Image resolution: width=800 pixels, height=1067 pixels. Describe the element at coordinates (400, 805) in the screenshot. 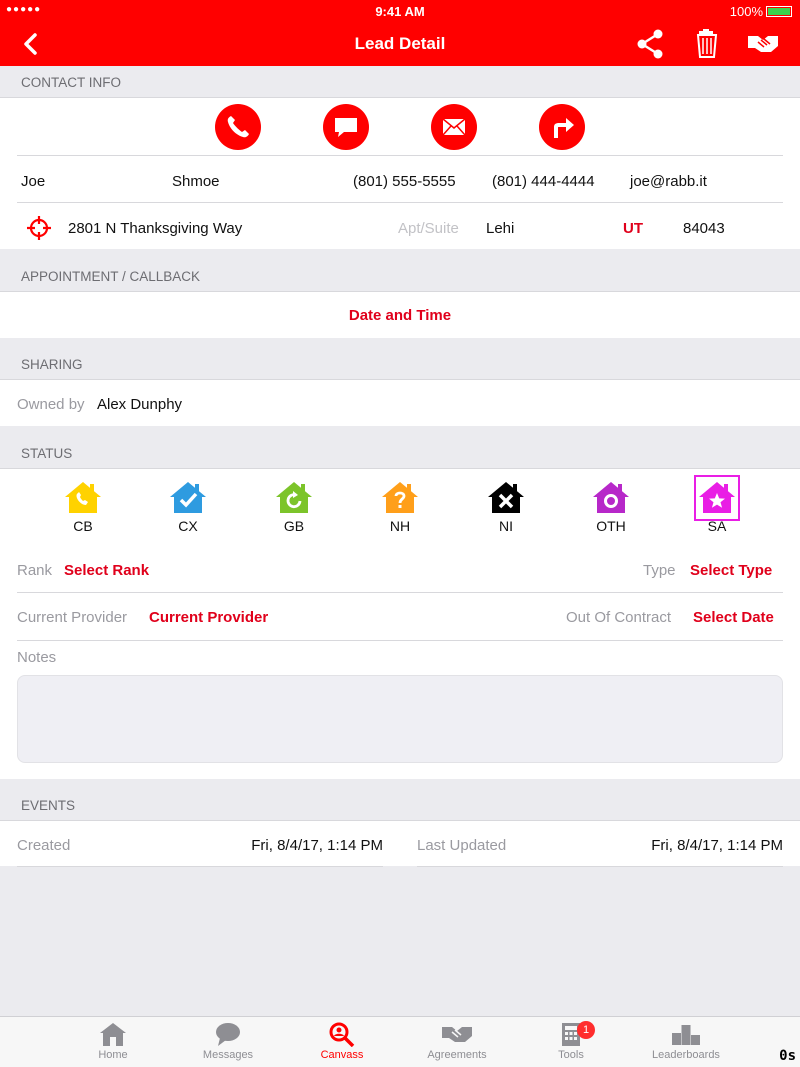

I see `section-events: EVENTS` at that location.